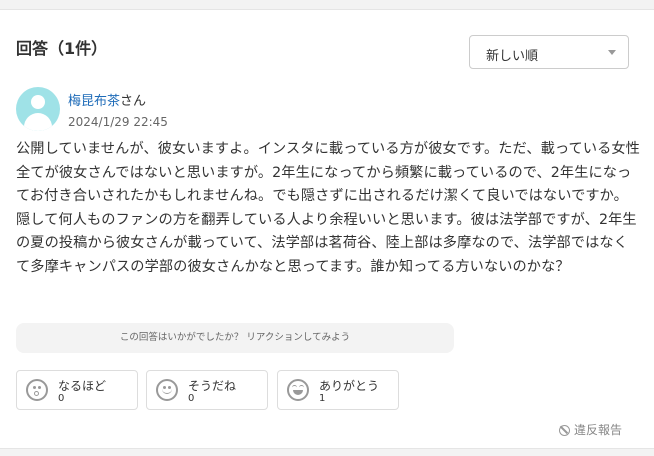  I want to click on avatar-body, so click(38, 122).